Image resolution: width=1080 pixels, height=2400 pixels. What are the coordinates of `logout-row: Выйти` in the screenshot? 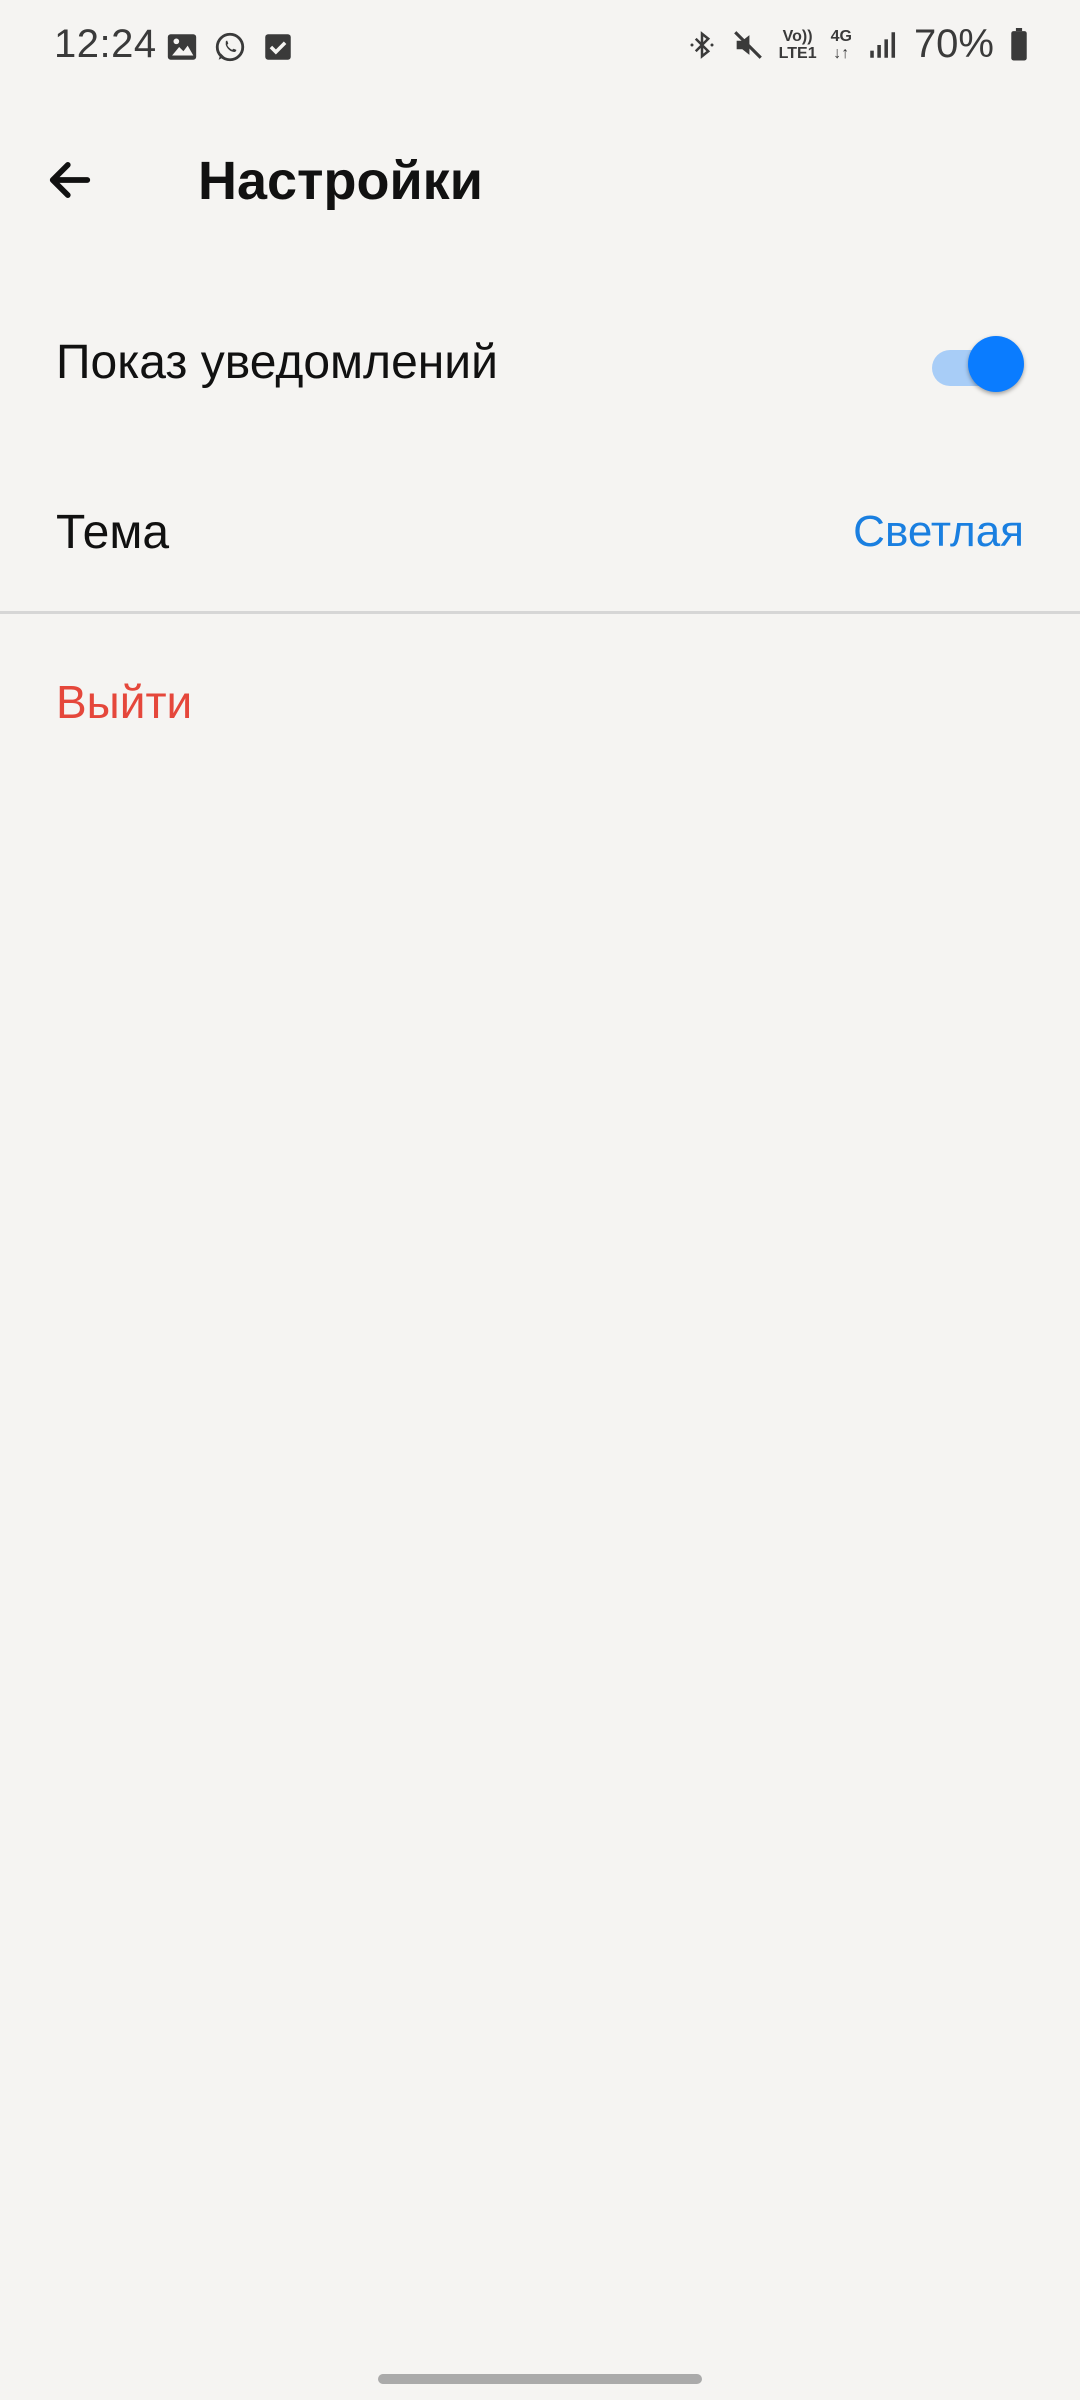 It's located at (540, 702).